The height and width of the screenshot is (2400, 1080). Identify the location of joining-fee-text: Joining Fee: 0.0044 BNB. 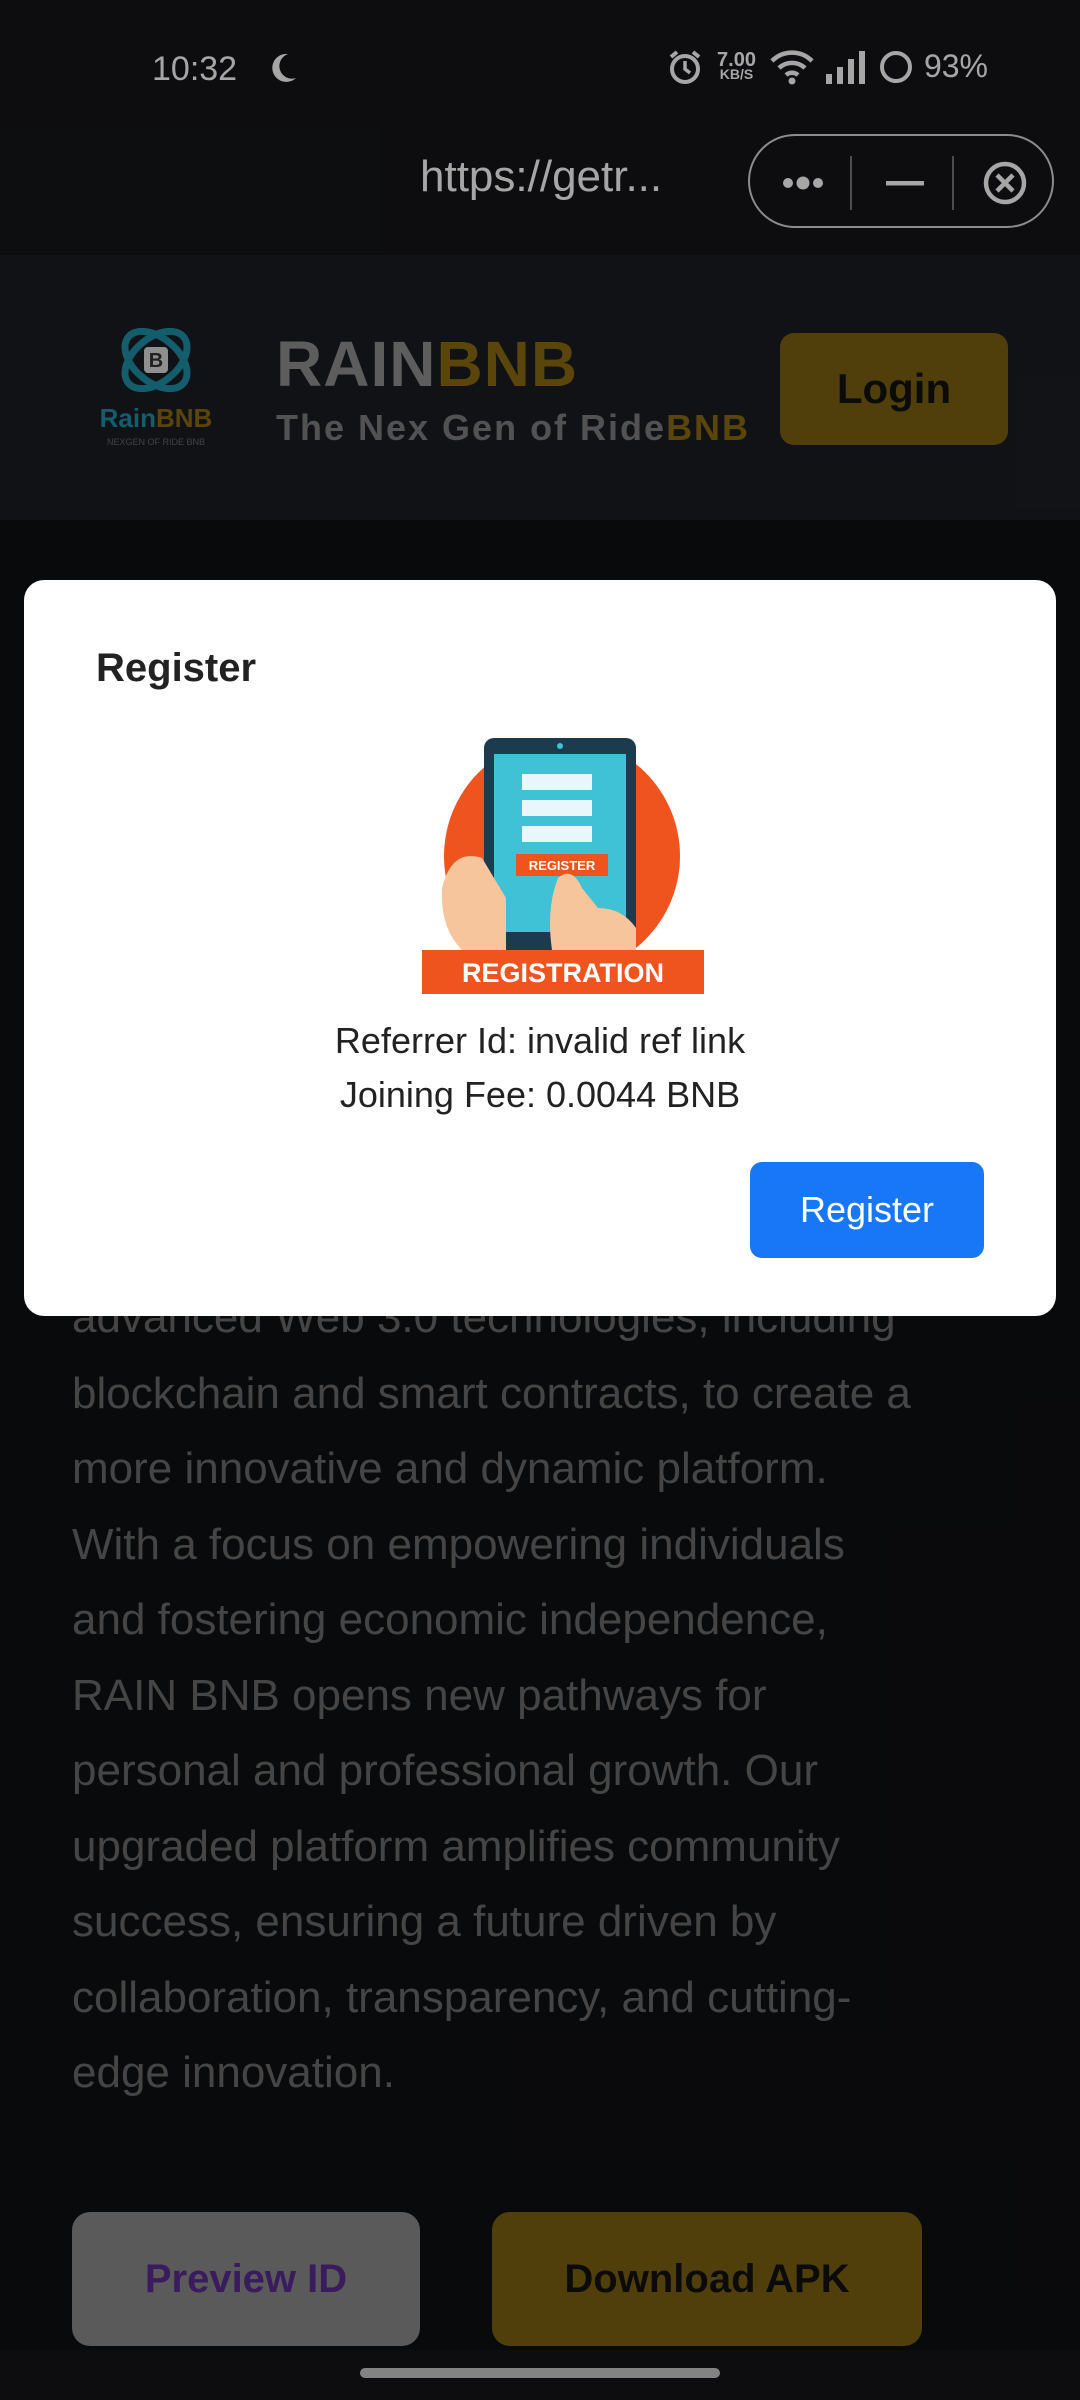
(540, 1094).